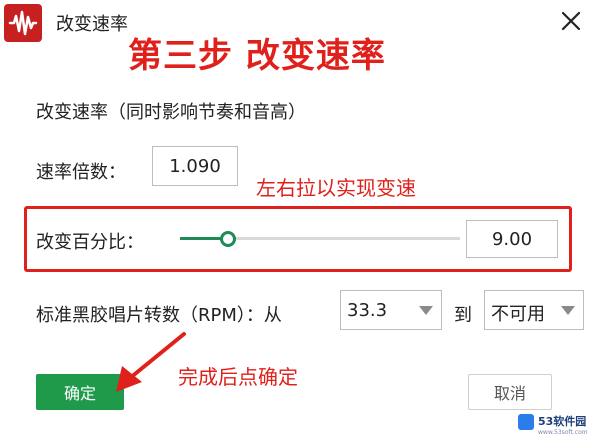 This screenshot has height=448, width=596. Describe the element at coordinates (512, 239) in the screenshot. I see `percent-change-input` at that location.